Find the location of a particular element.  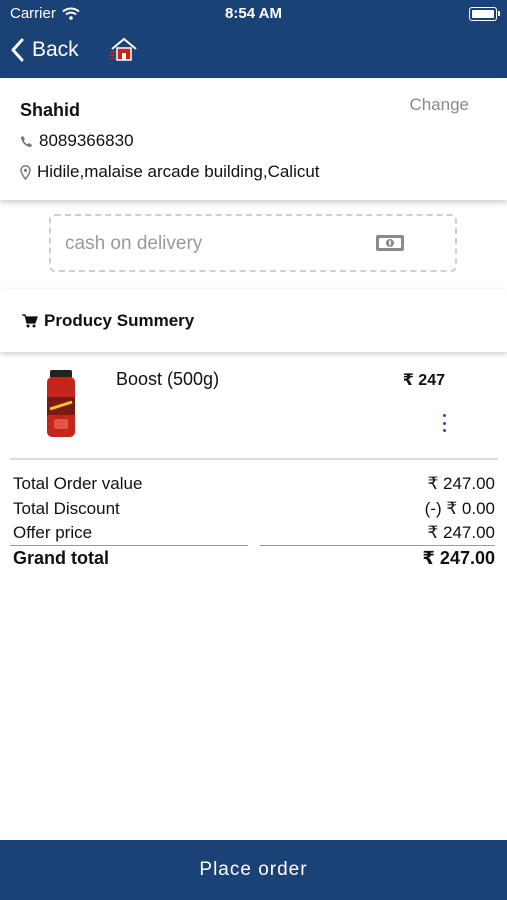

payment-method-selector: cash on delivery is located at coordinates (253, 243).